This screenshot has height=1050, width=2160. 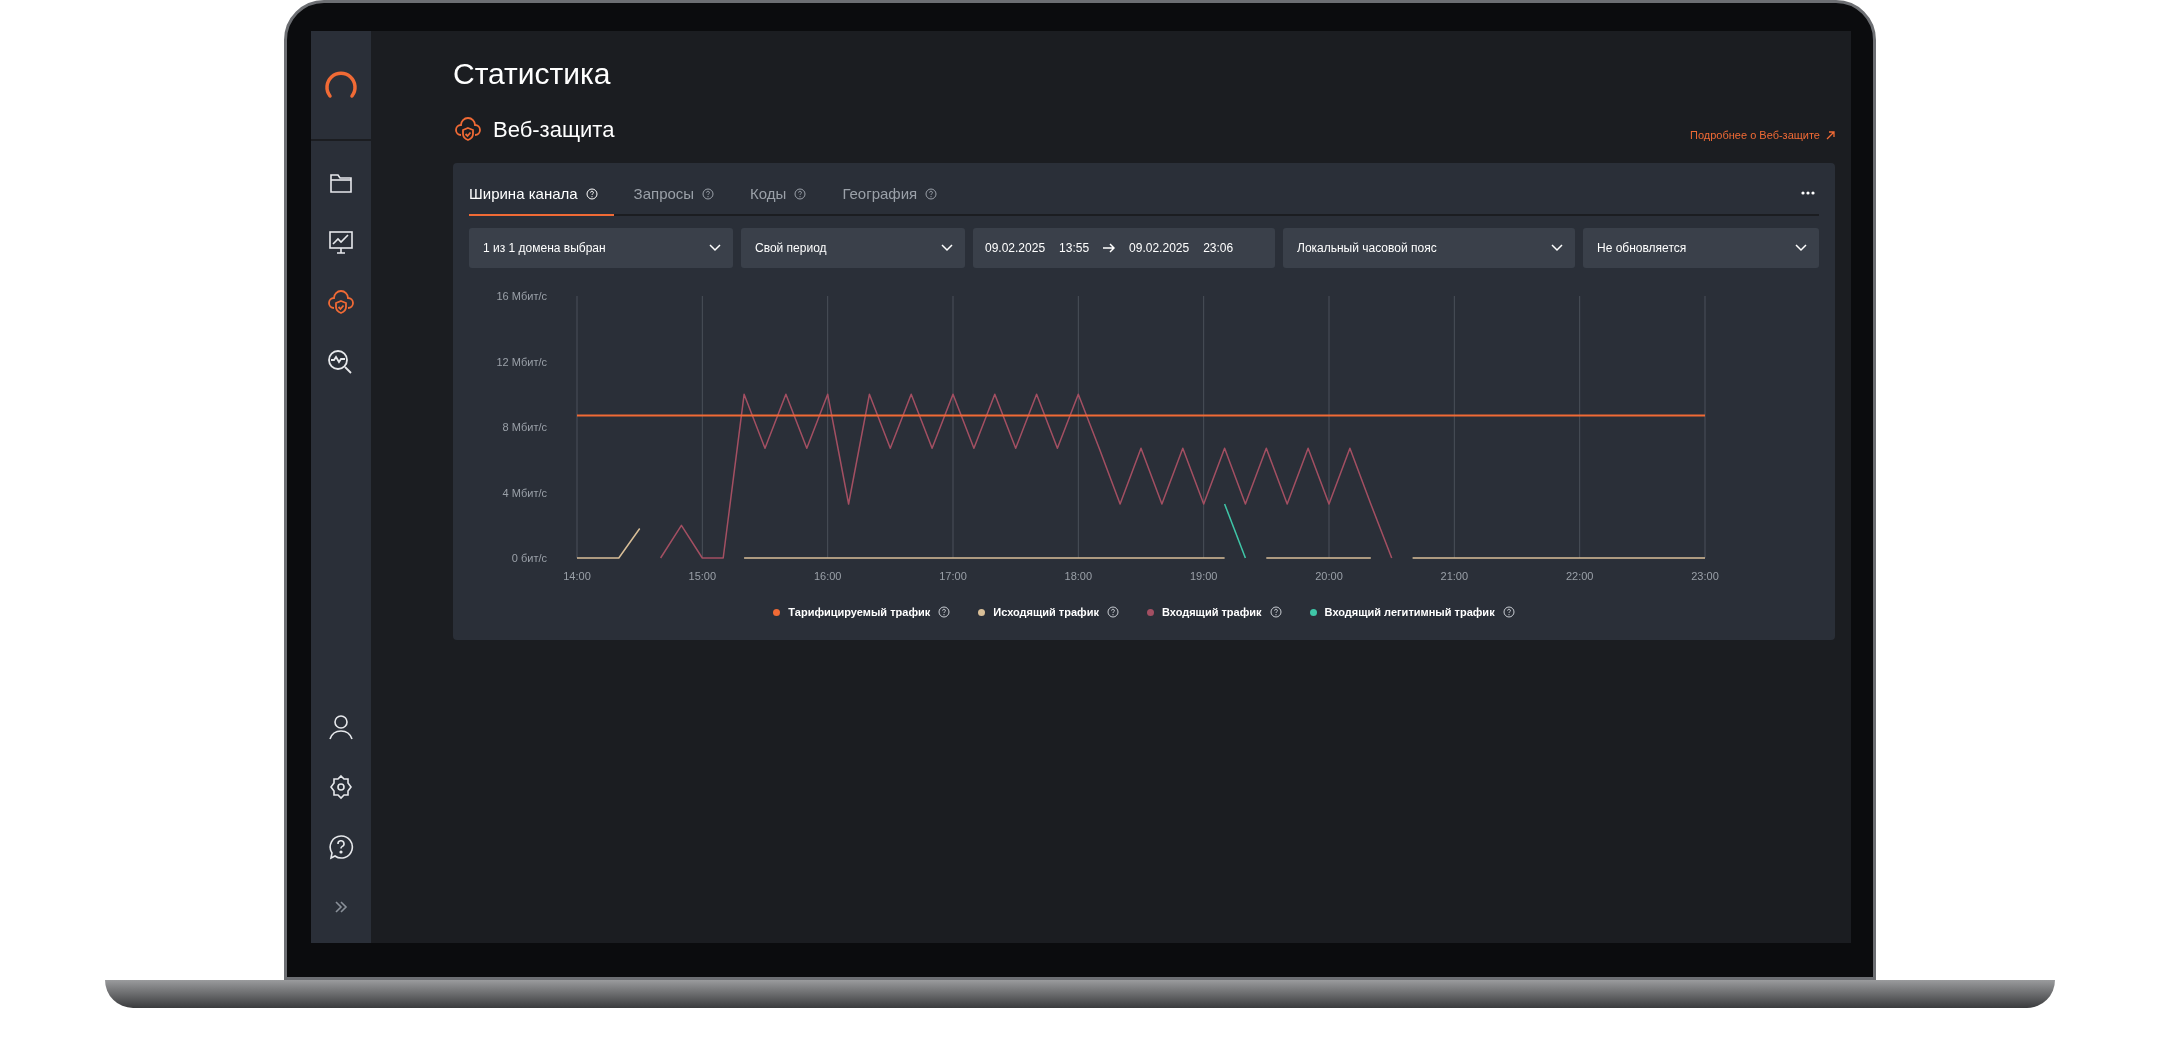 I want to click on start-time: 13:55, so click(x=1074, y=248).